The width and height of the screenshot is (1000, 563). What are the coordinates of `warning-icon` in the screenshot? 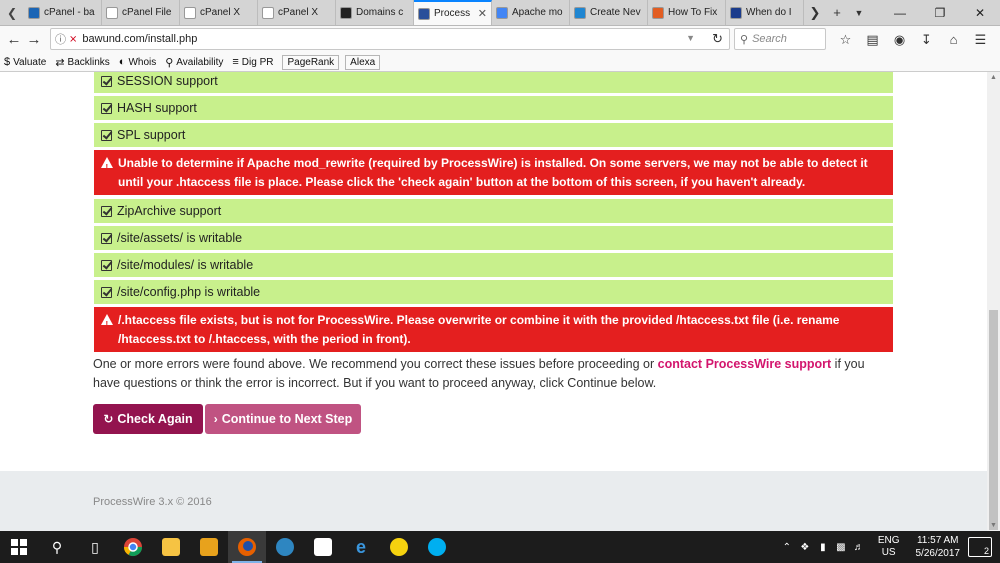 It's located at (107, 324).